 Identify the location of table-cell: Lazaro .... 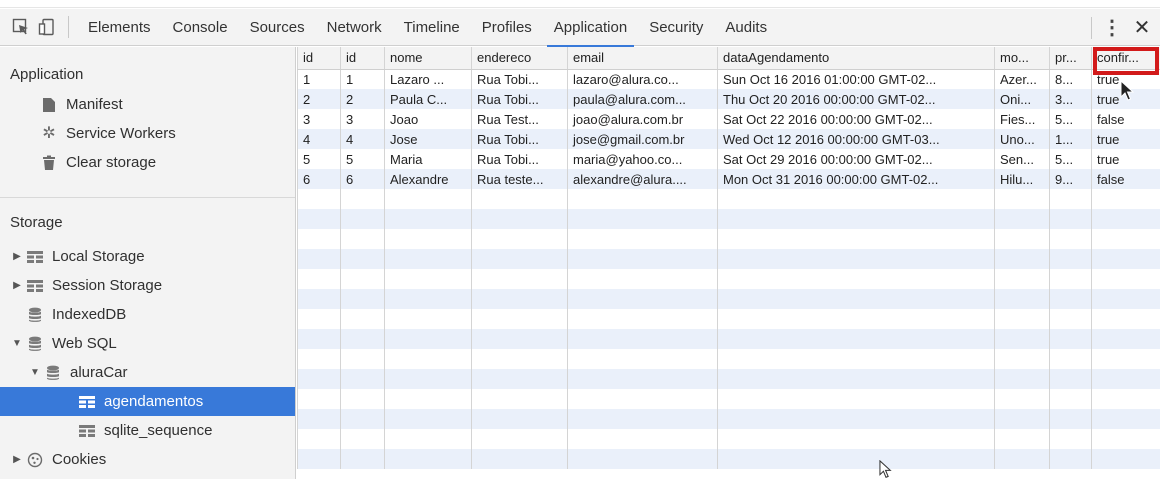
(428, 79).